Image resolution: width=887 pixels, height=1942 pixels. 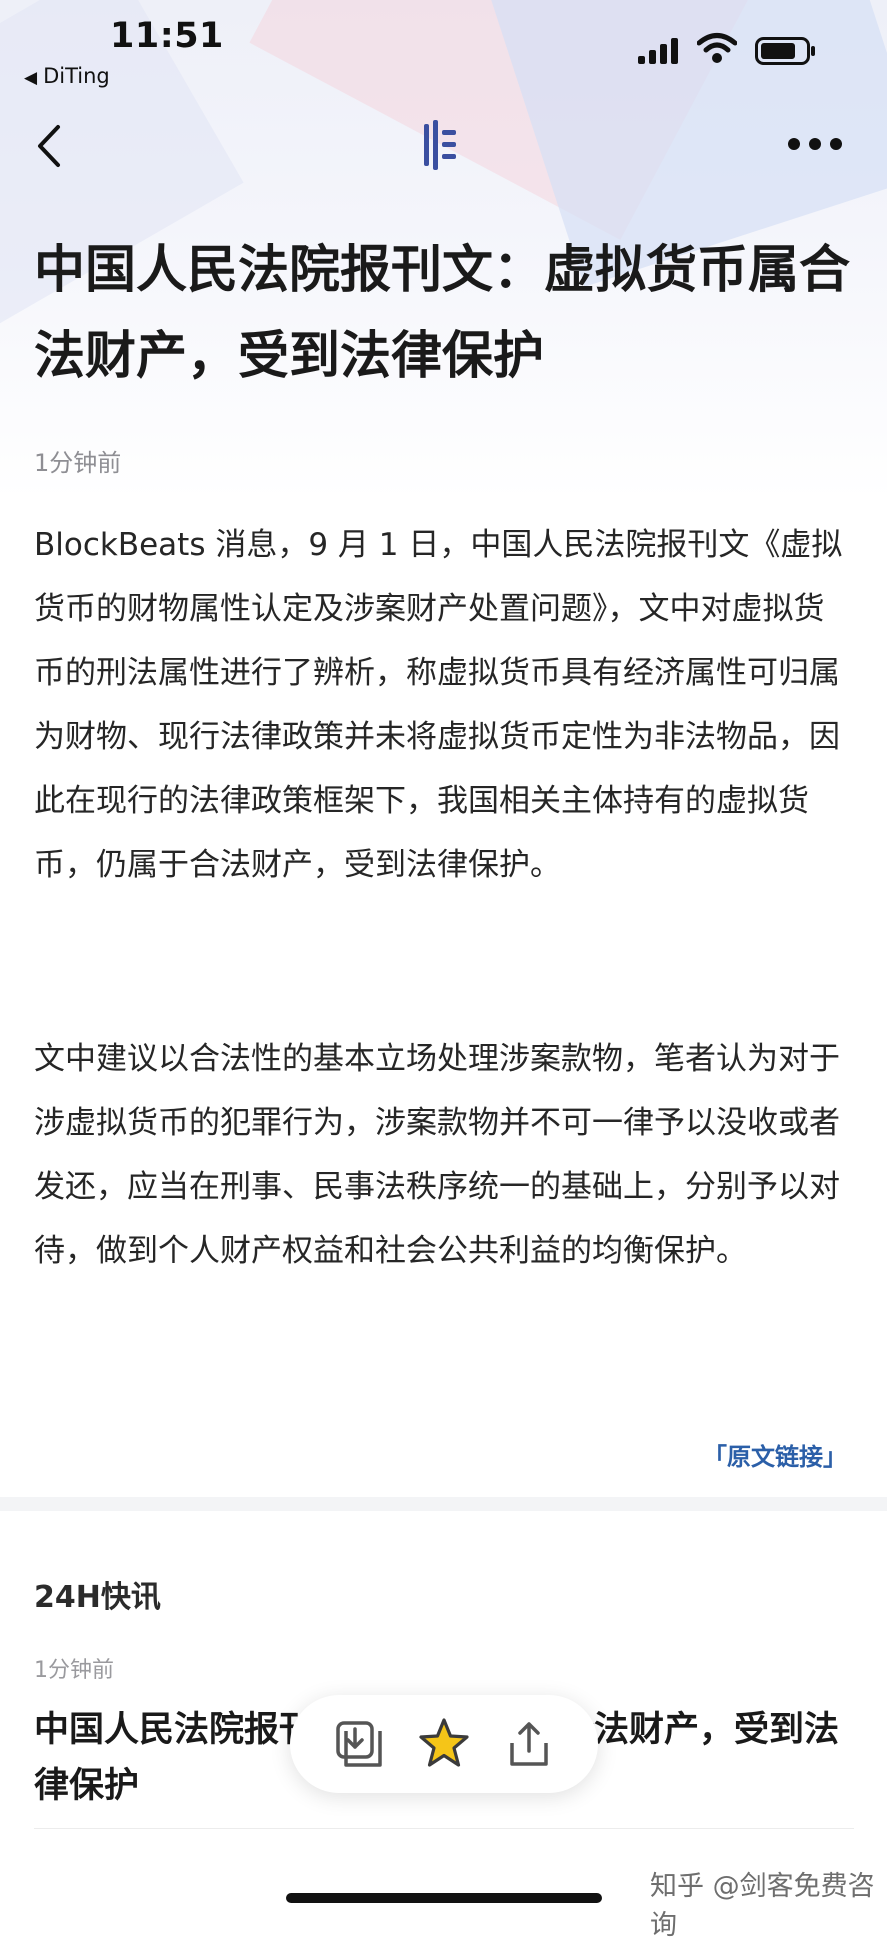 What do you see at coordinates (74, 1670) in the screenshot?
I see `news-item-timestamp: 1分钟前` at bounding box center [74, 1670].